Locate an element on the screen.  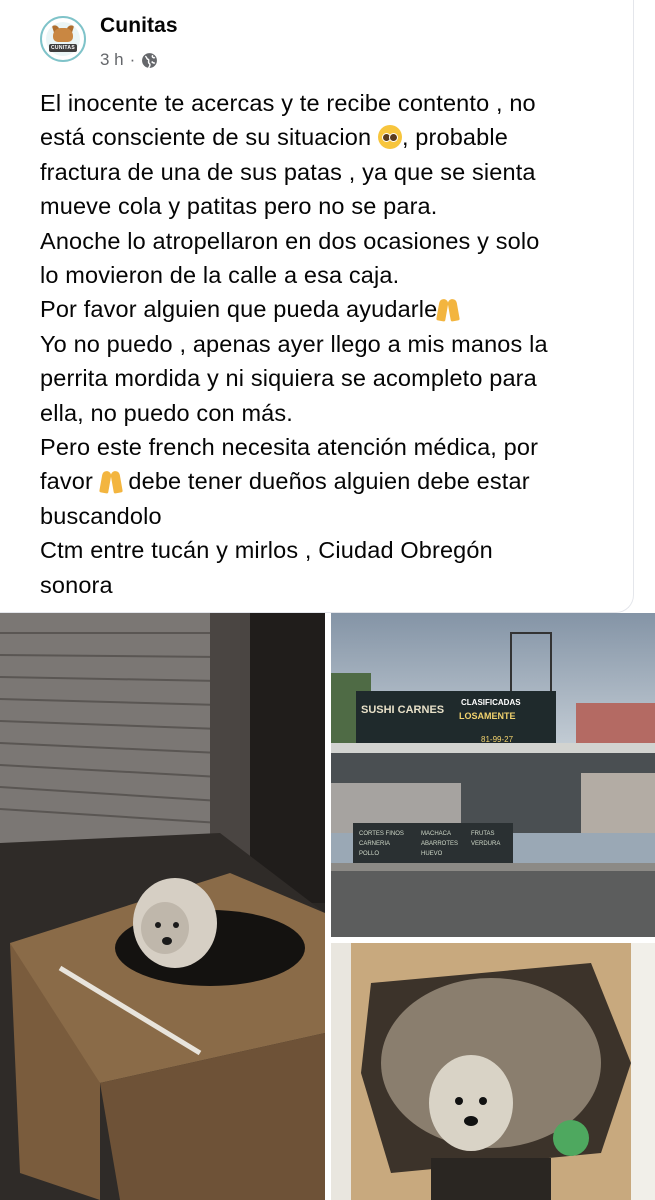
menu-text: CARNERIA is located at coordinates (374, 844).